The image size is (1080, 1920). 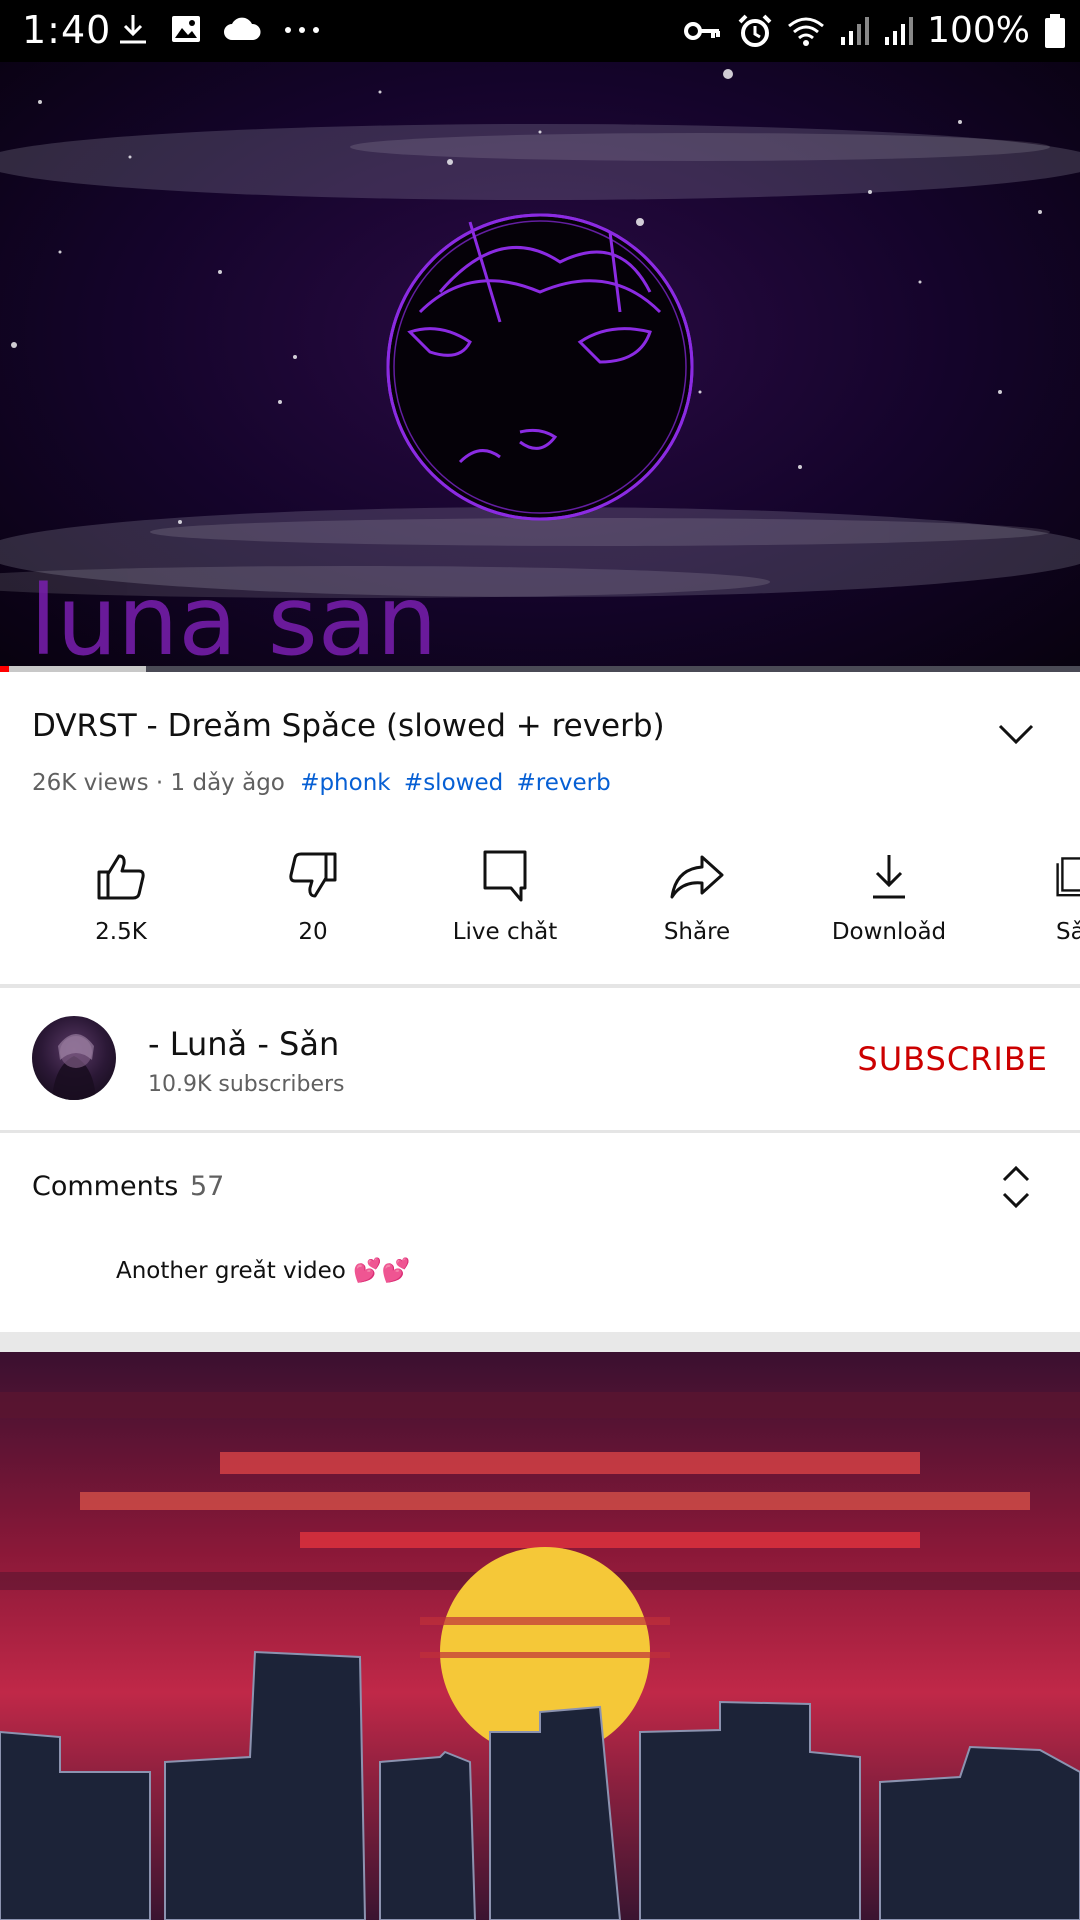 What do you see at coordinates (345, 783) in the screenshot?
I see `hashtag-link: #phonk` at bounding box center [345, 783].